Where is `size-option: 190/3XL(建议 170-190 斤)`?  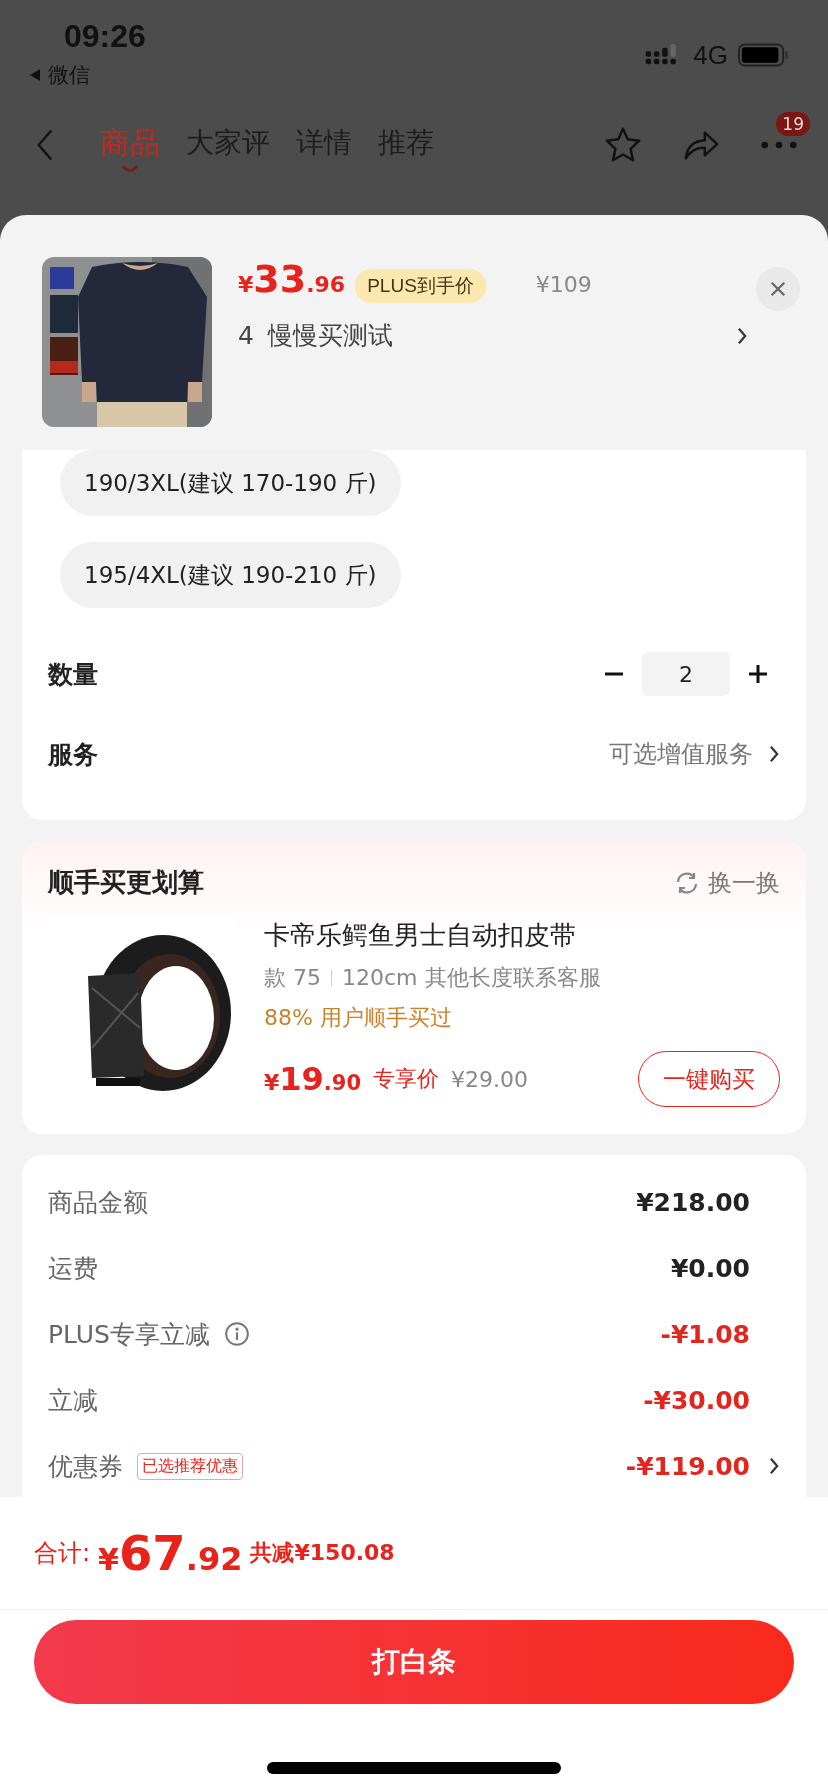 size-option: 190/3XL(建议 170-190 斤) is located at coordinates (230, 483).